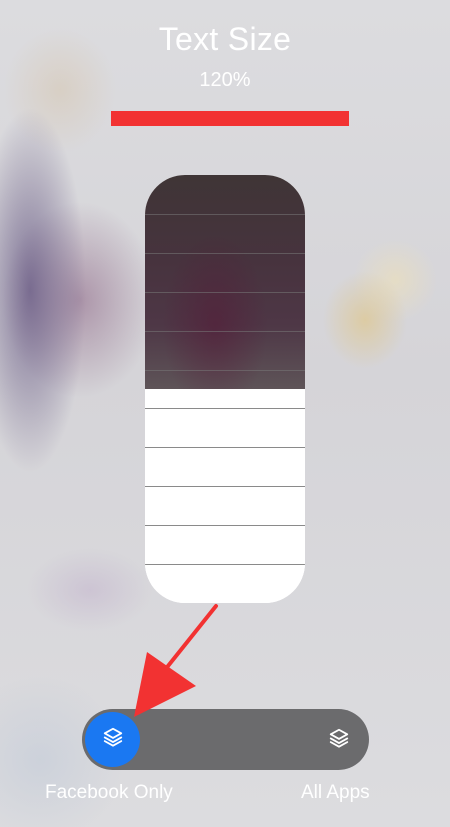 The height and width of the screenshot is (827, 450). I want to click on annotation-highlight-bar, so click(230, 118).